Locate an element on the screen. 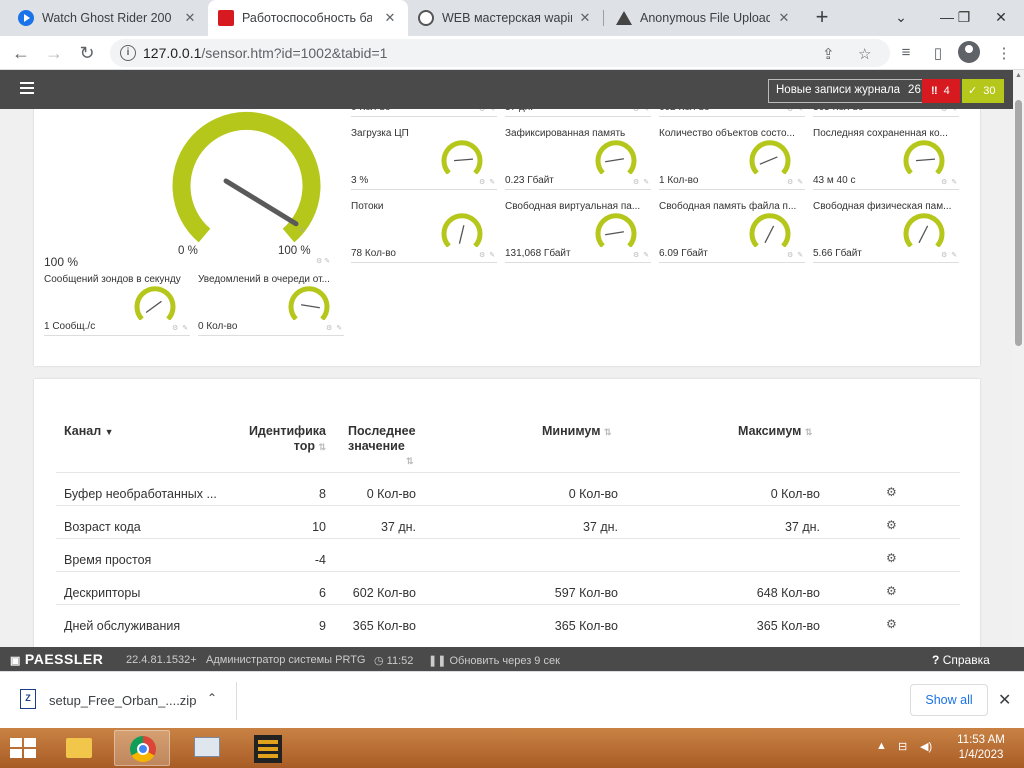 Image resolution: width=1024 pixels, height=768 pixels. close-window-button: ✕ is located at coordinates (1001, 18).